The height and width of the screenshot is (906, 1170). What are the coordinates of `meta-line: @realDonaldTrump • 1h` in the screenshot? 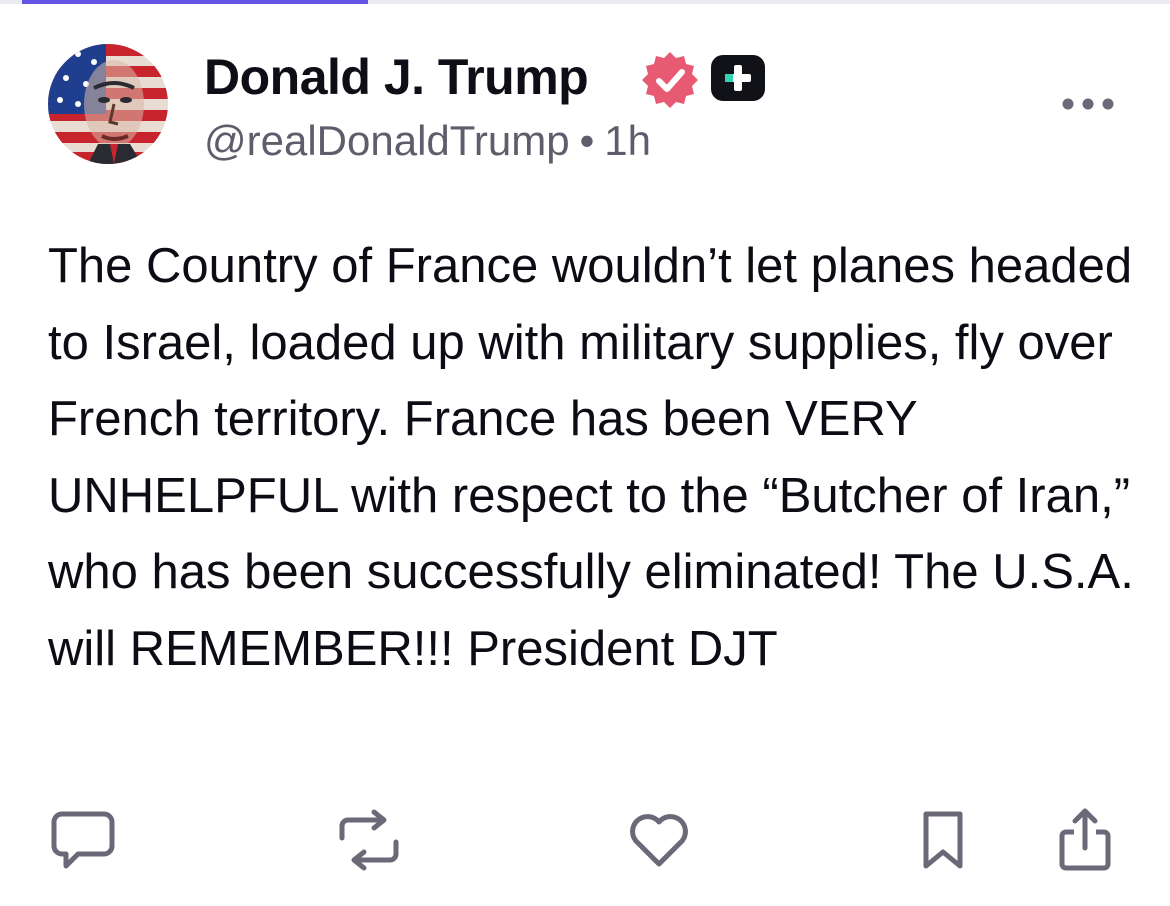 It's located at (427, 141).